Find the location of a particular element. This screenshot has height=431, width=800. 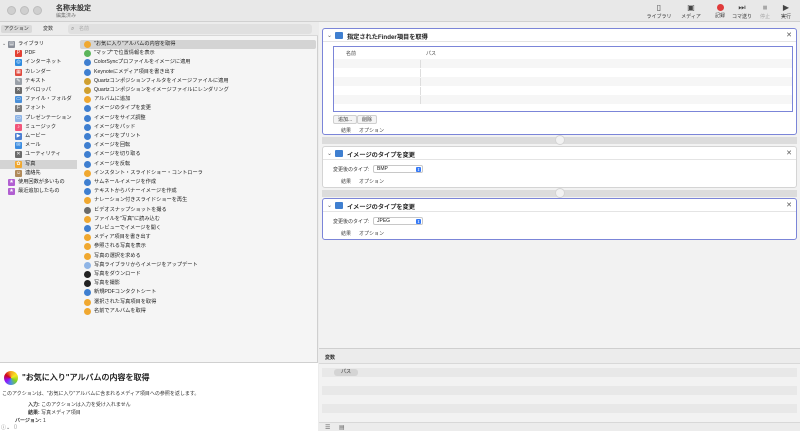

action-item: アルバムに追加 is located at coordinates (198, 99).